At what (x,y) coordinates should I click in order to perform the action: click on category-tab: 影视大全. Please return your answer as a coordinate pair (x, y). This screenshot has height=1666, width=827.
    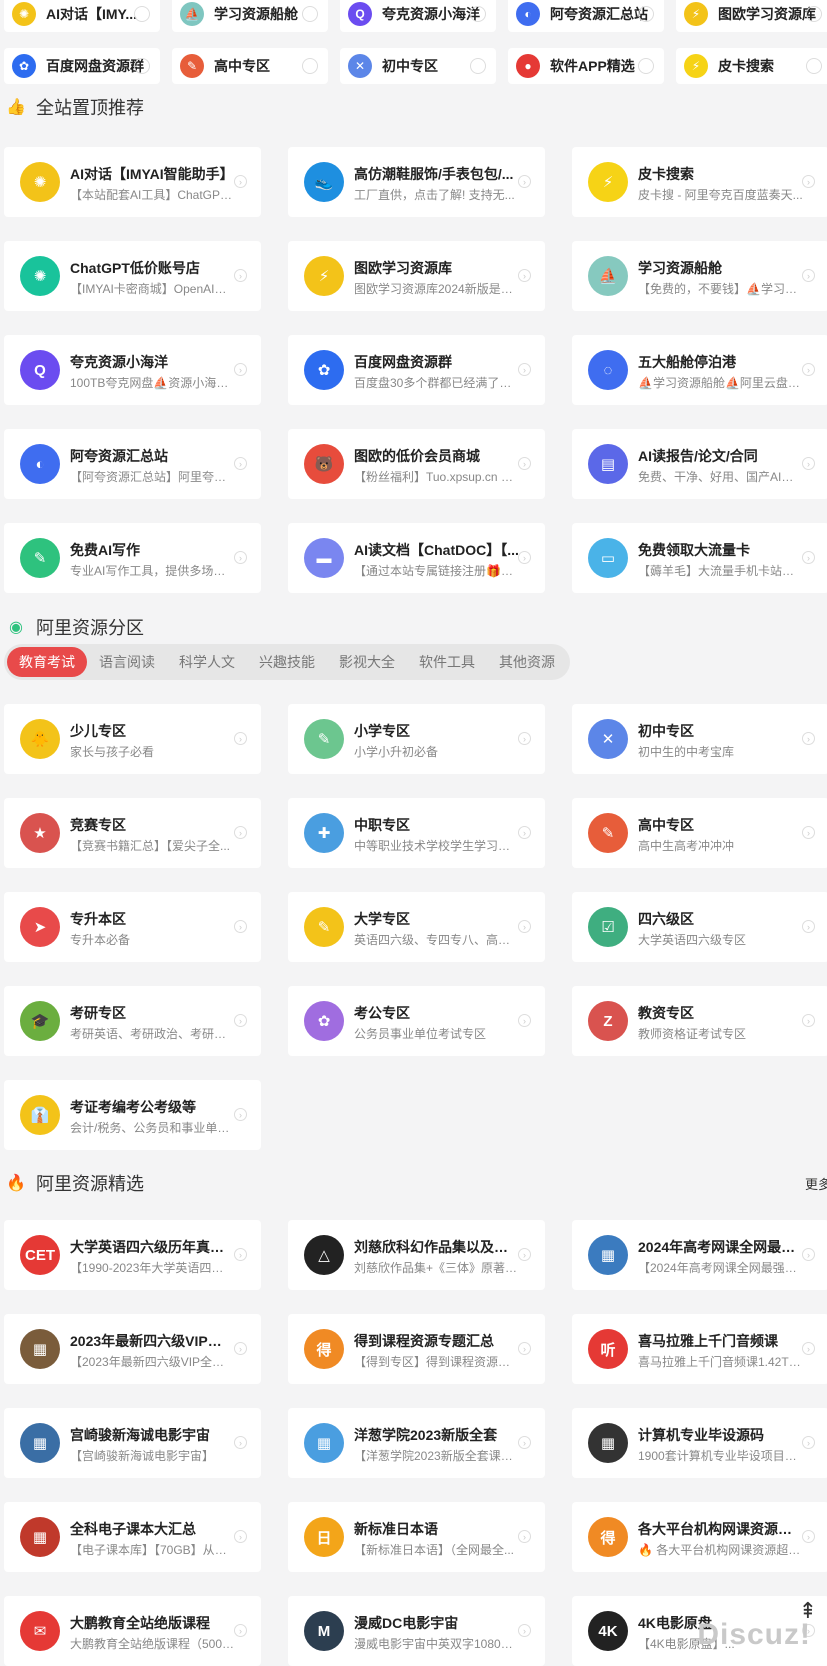
    Looking at the image, I should click on (367, 662).